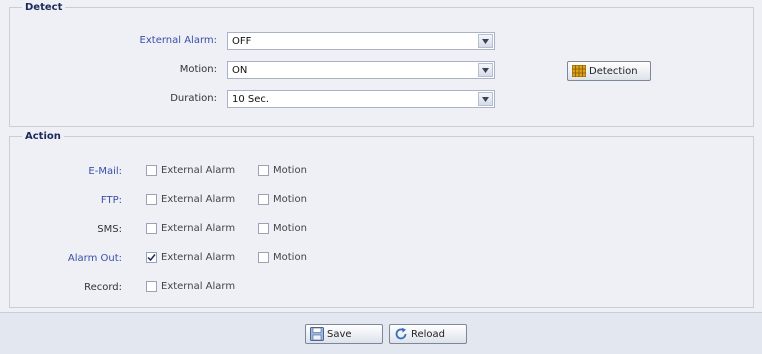 The image size is (762, 354). I want to click on motion-label: Motion:, so click(198, 69).